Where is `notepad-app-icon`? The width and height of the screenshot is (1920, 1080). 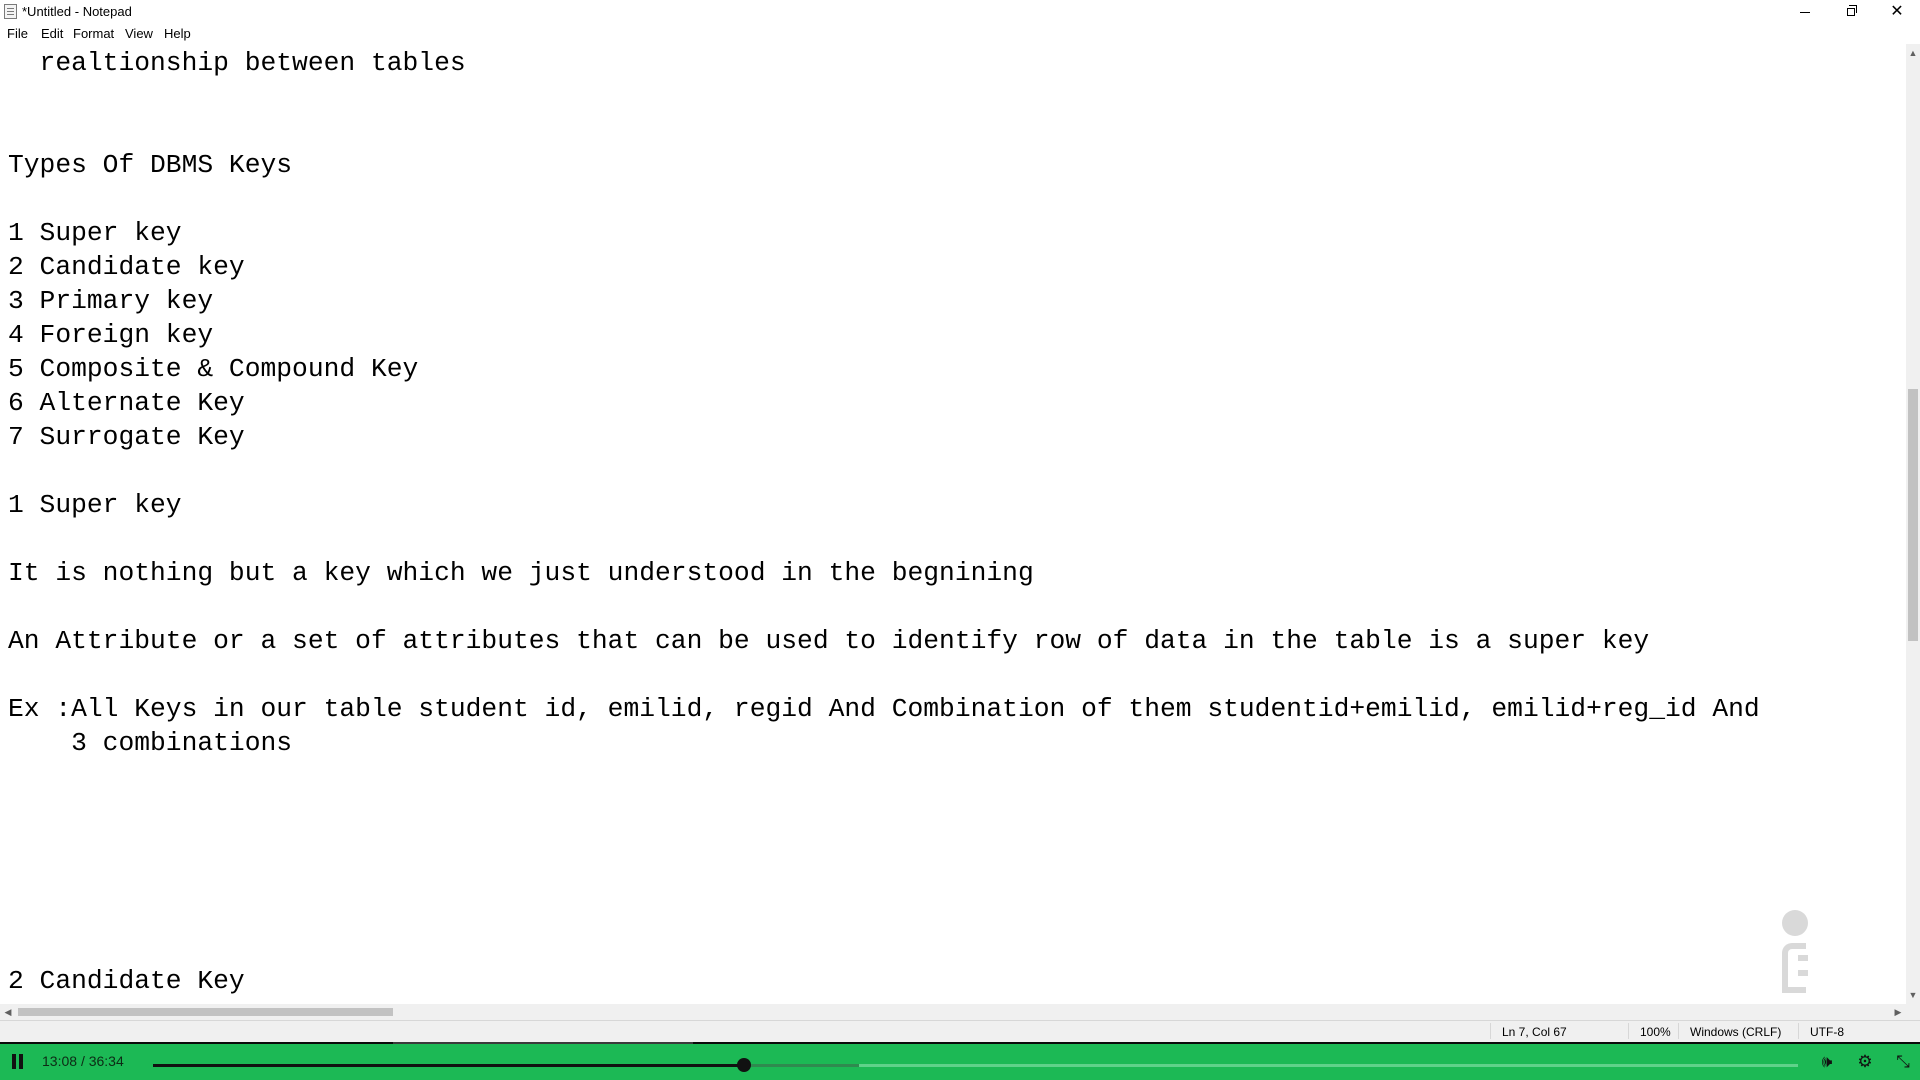 notepad-app-icon is located at coordinates (10, 11).